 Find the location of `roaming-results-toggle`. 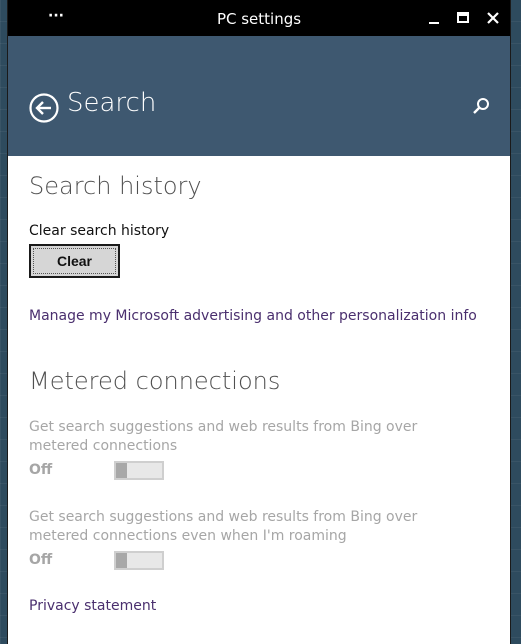

roaming-results-toggle is located at coordinates (139, 560).